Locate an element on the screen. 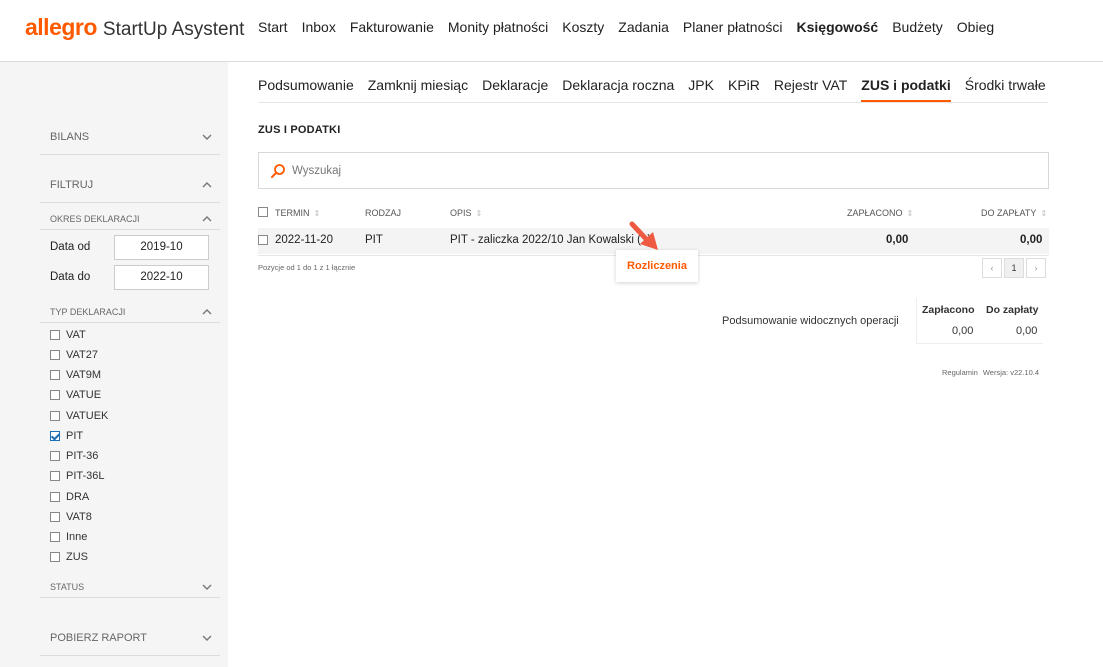 The width and height of the screenshot is (1103, 667). tab-zamknij-miesiac: Zamknij miesiąc is located at coordinates (418, 89).